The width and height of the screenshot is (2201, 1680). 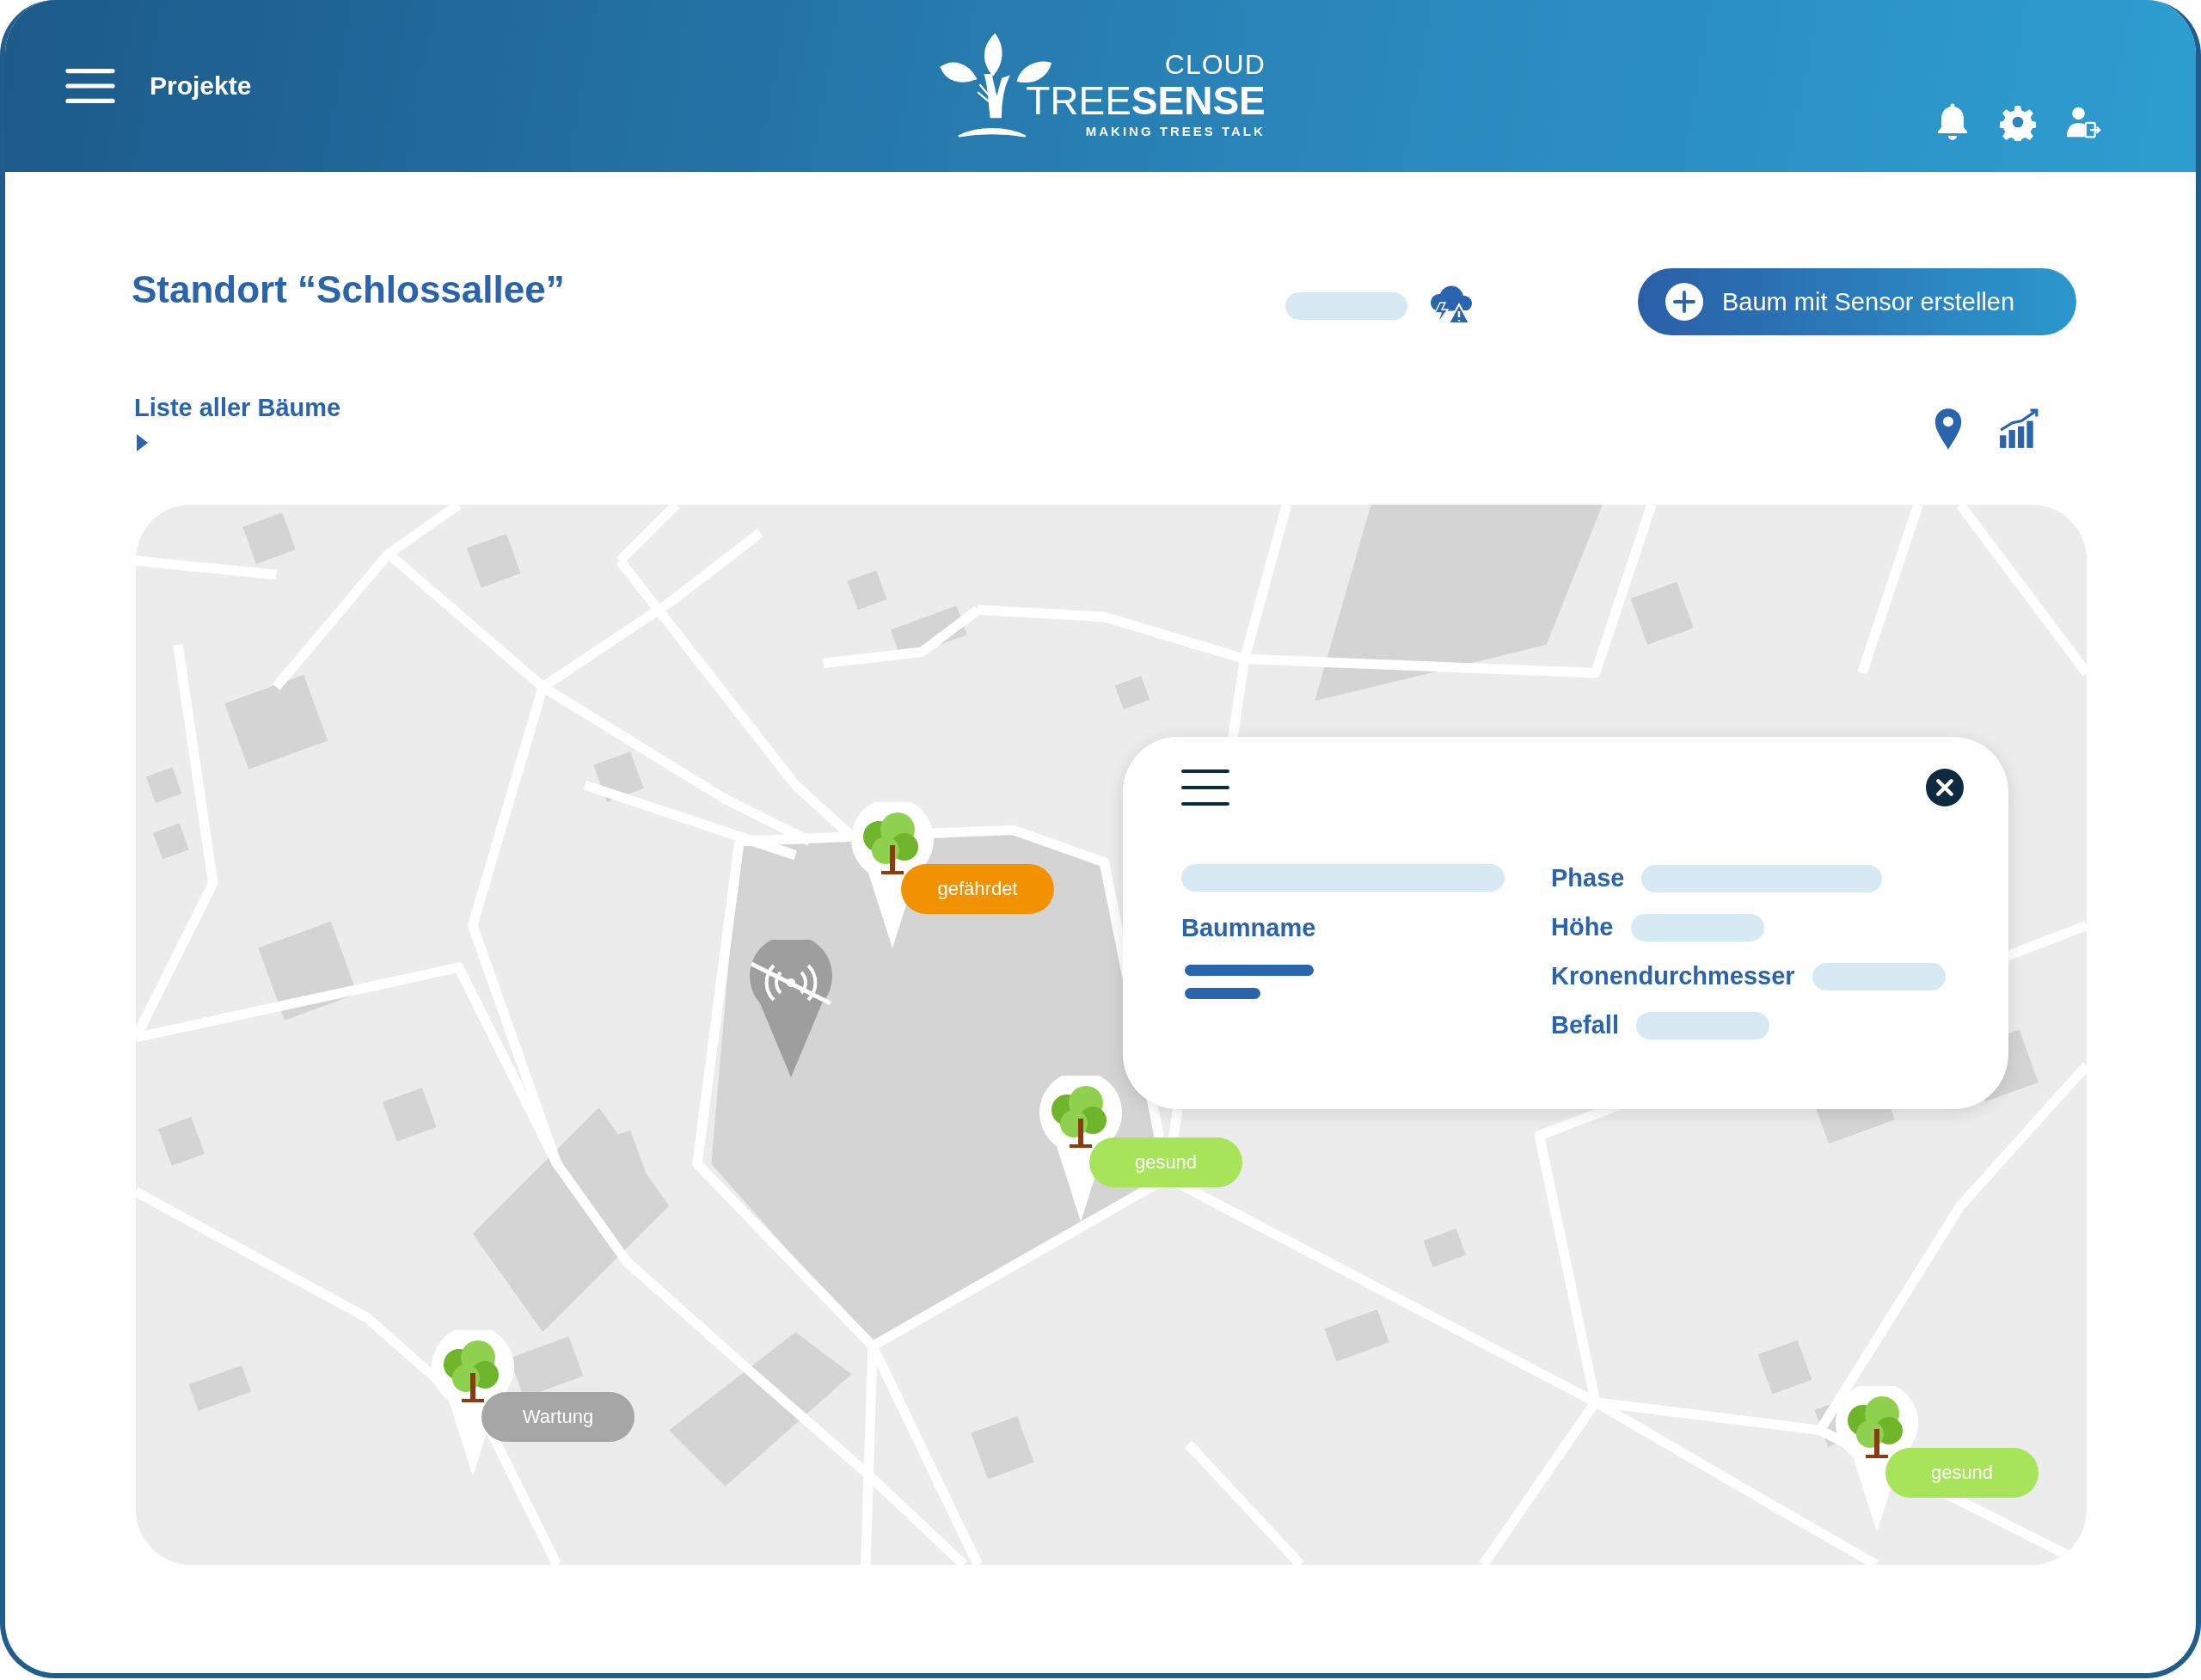 I want to click on expand-caret-icon, so click(x=142, y=443).